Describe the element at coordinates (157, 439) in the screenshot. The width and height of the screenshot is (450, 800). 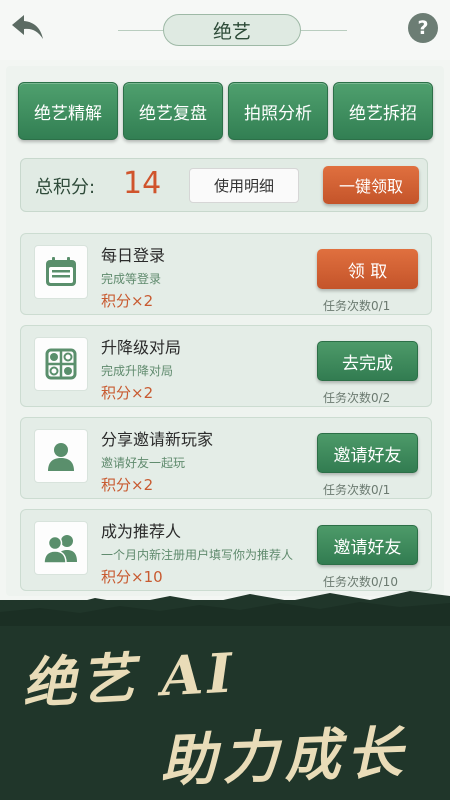
I see `task-title: 分享邀请新玩家` at that location.